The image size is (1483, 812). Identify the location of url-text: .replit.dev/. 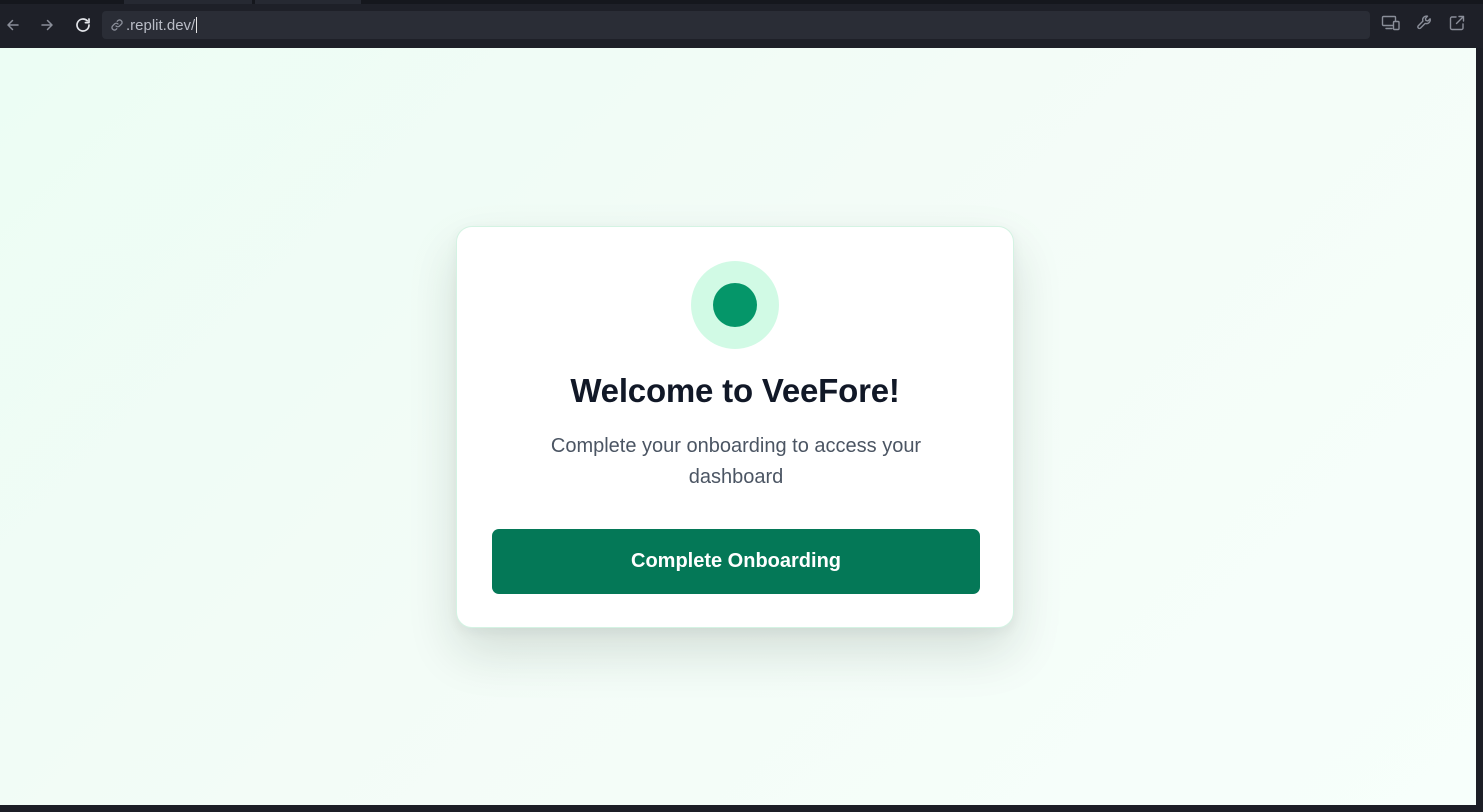
(160, 25).